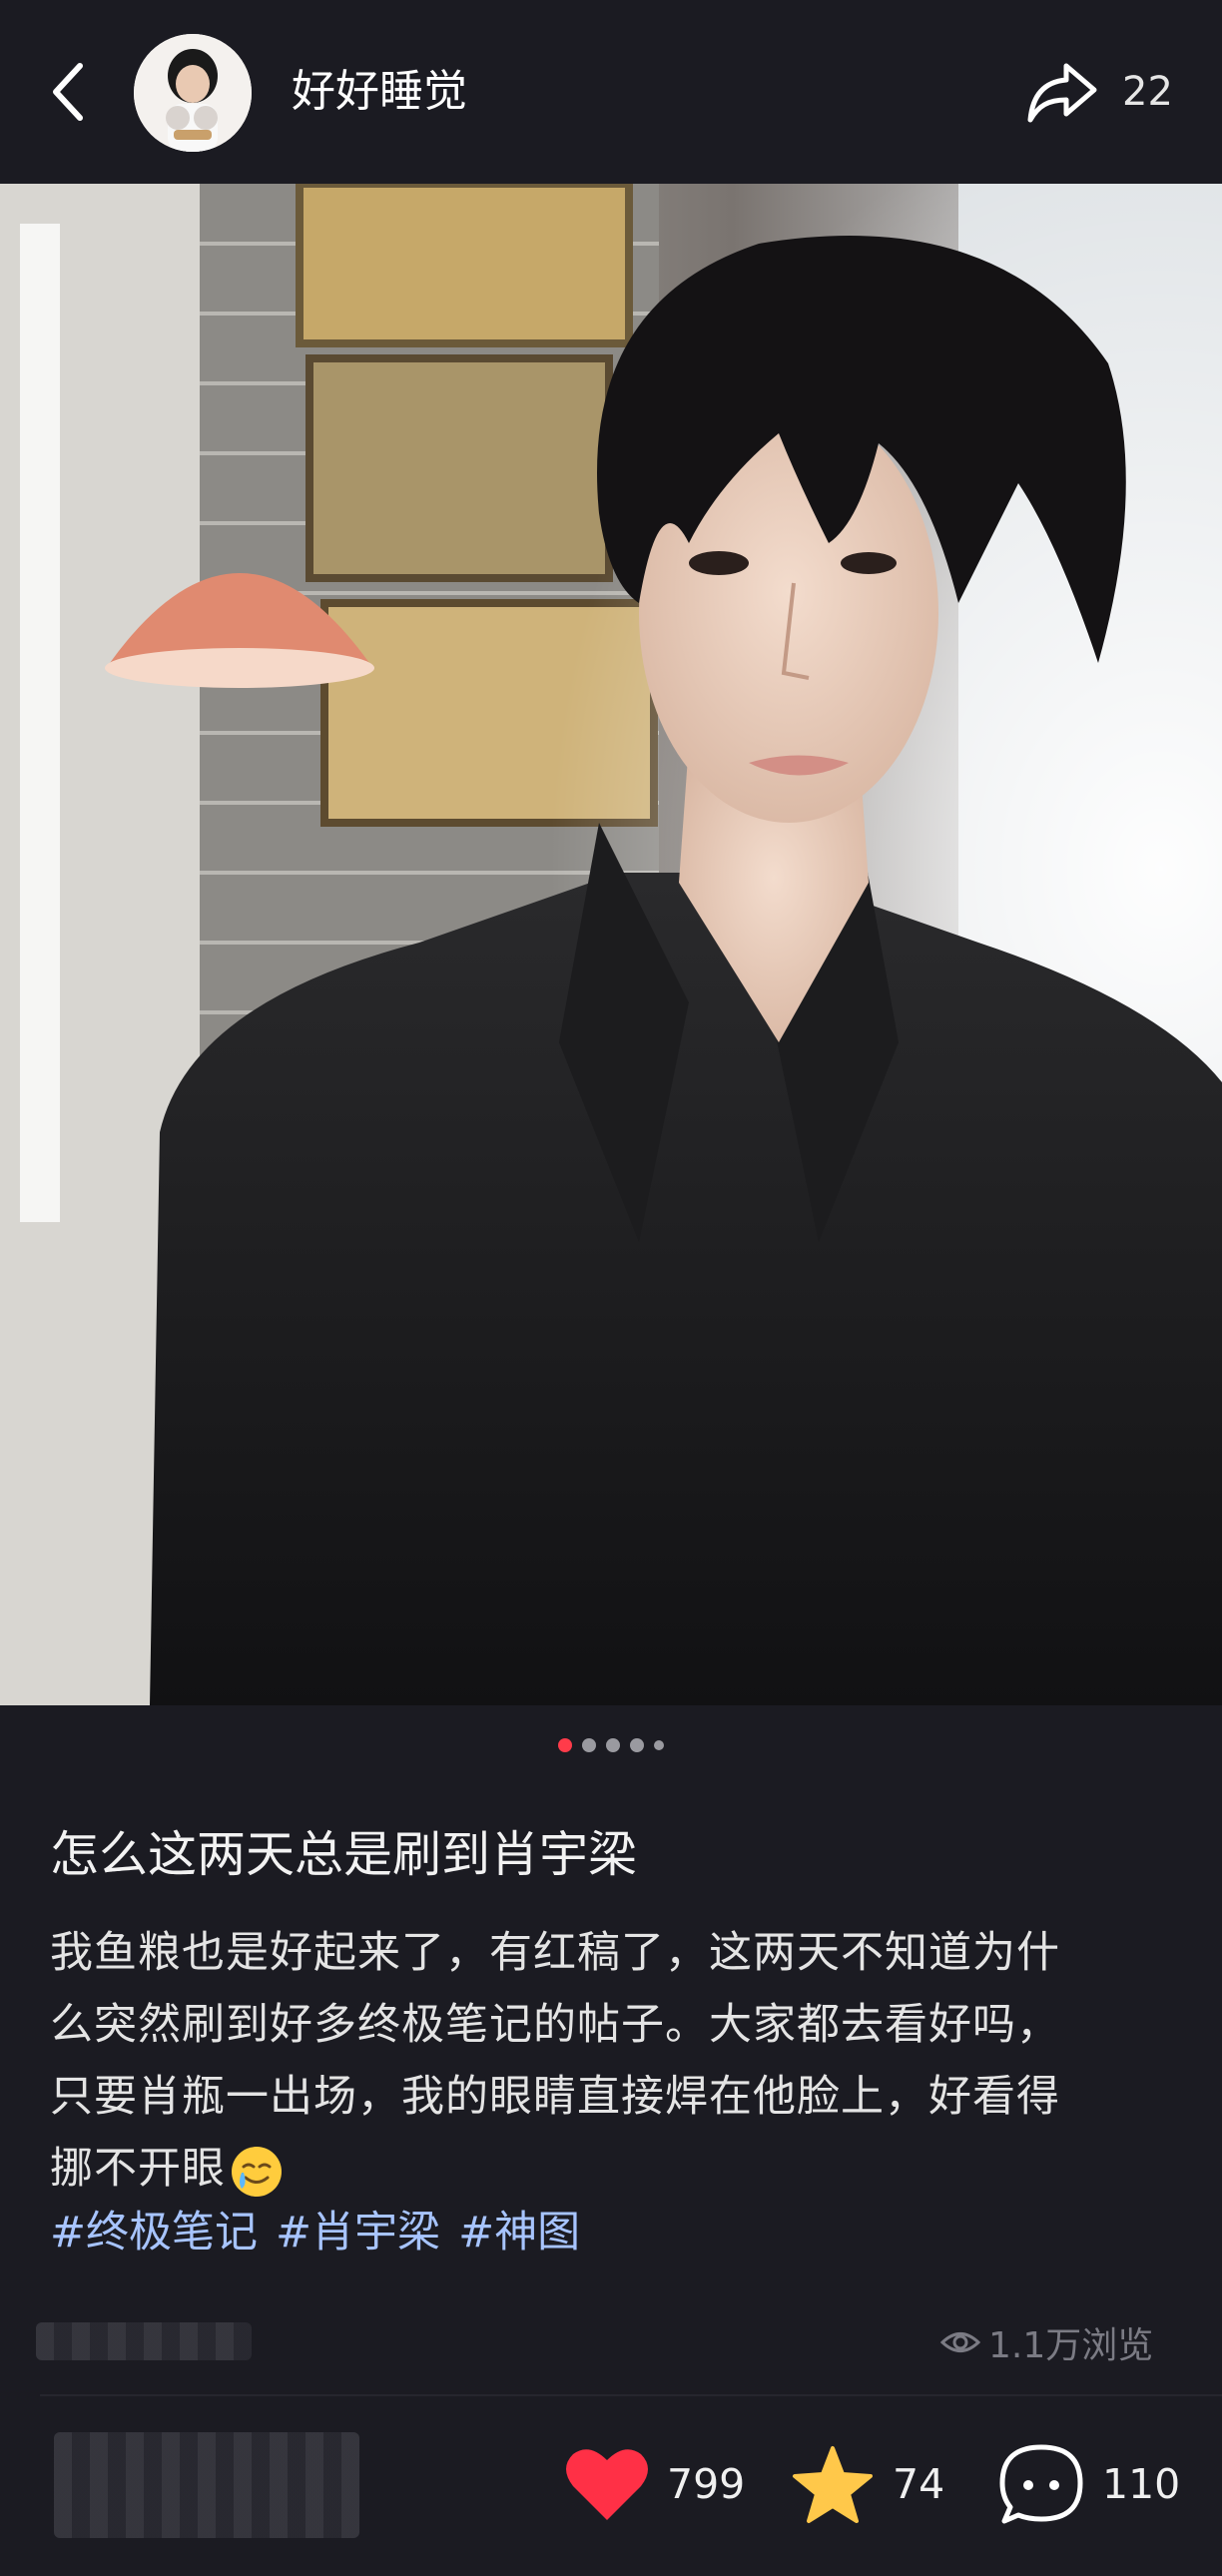 This screenshot has width=1222, height=2576. What do you see at coordinates (257, 2171) in the screenshot?
I see `crying-smile-emoji` at bounding box center [257, 2171].